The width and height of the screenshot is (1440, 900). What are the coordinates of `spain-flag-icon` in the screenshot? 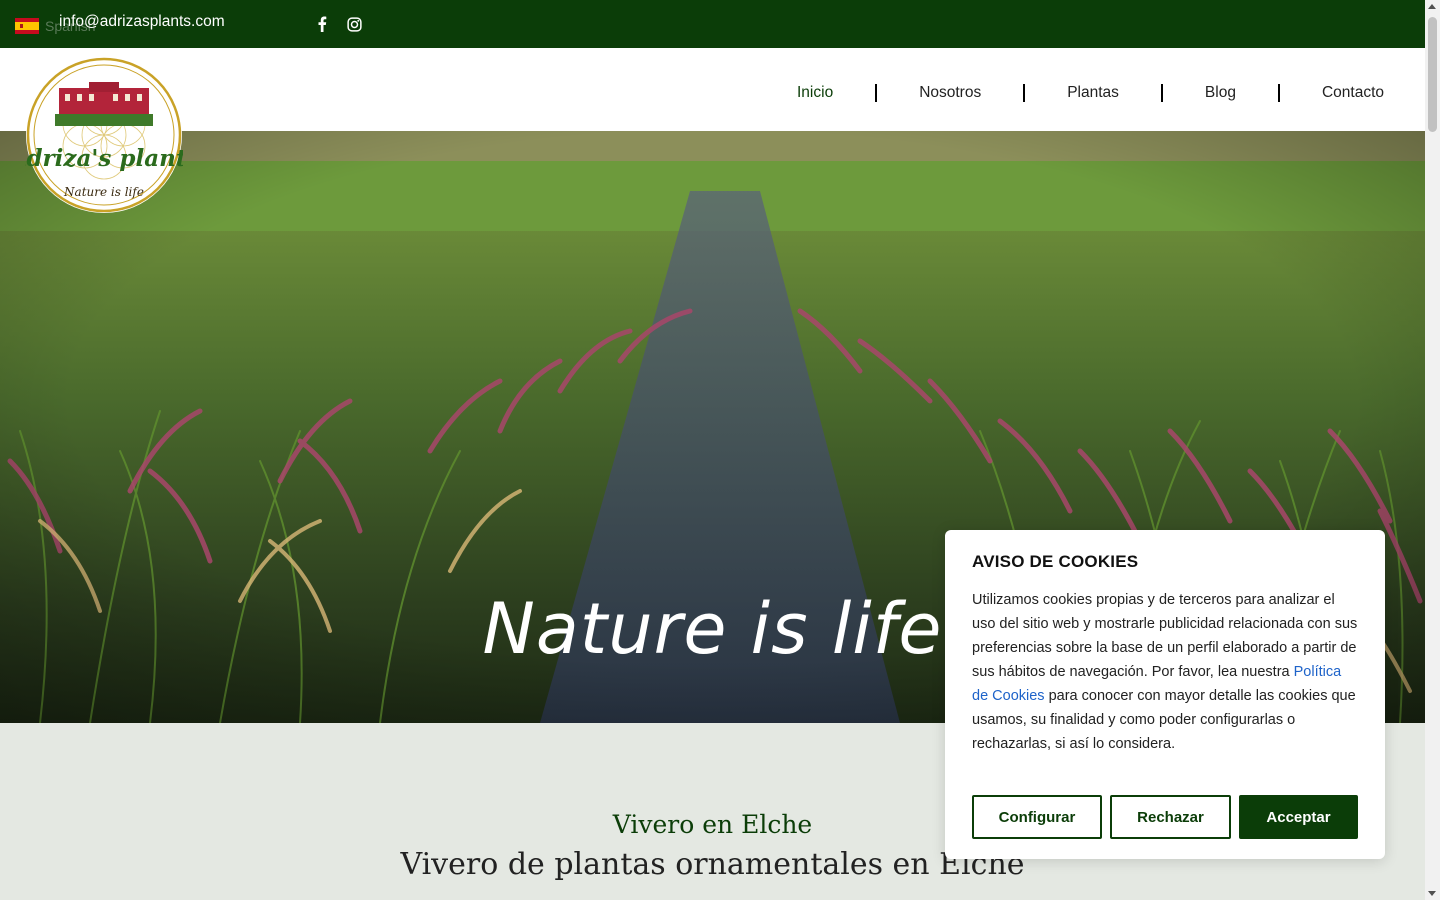 It's located at (27, 26).